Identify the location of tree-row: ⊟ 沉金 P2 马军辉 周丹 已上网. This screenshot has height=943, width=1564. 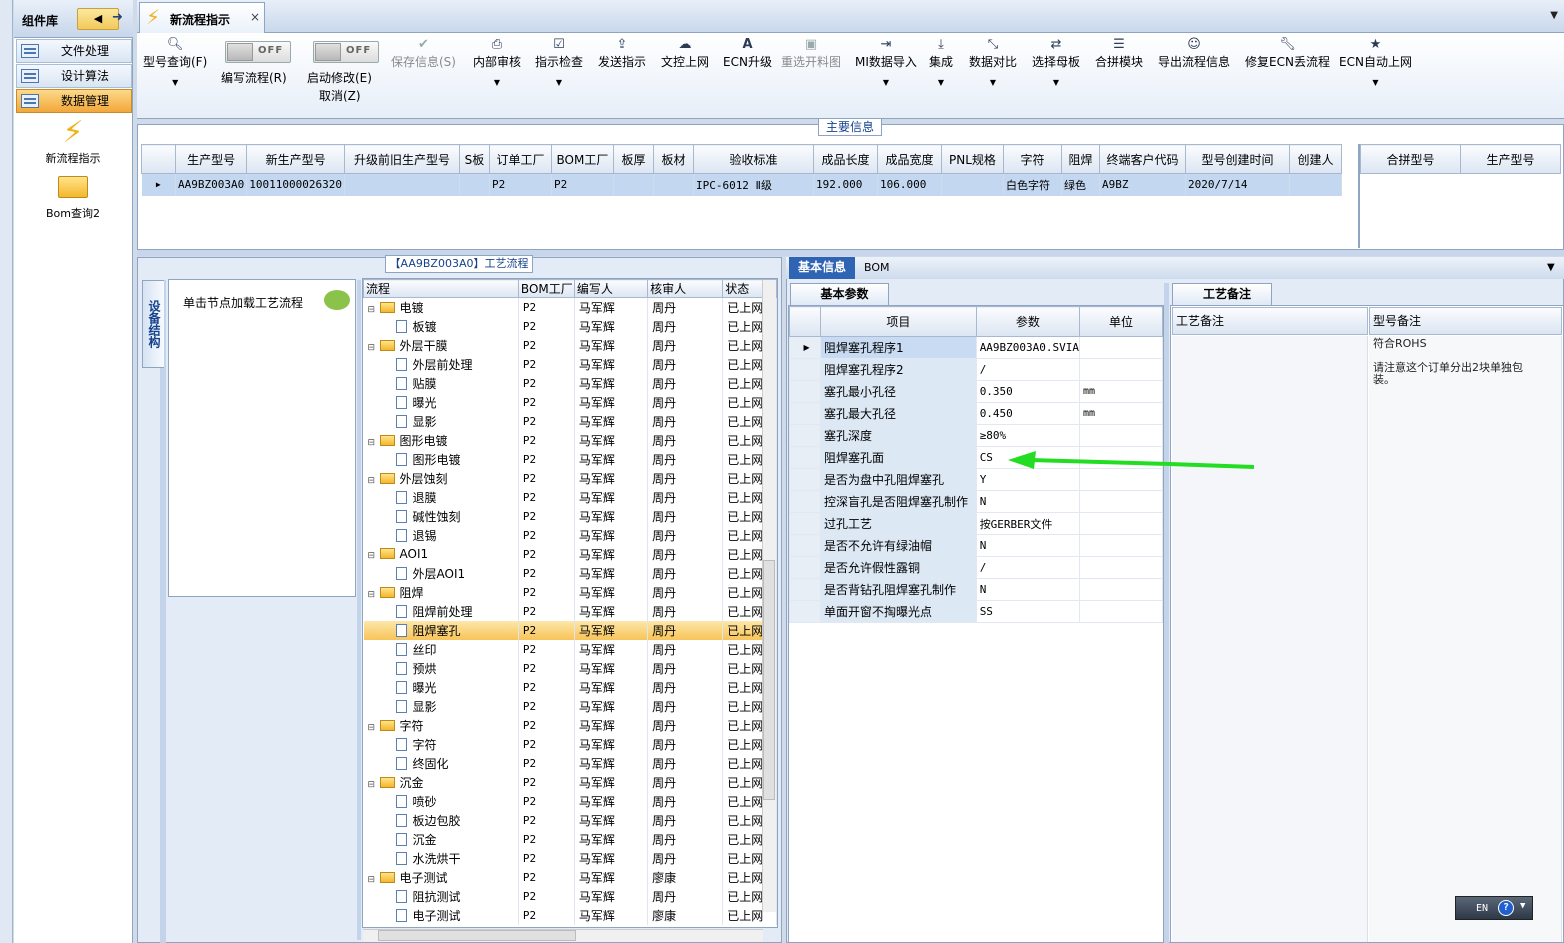
(570, 782).